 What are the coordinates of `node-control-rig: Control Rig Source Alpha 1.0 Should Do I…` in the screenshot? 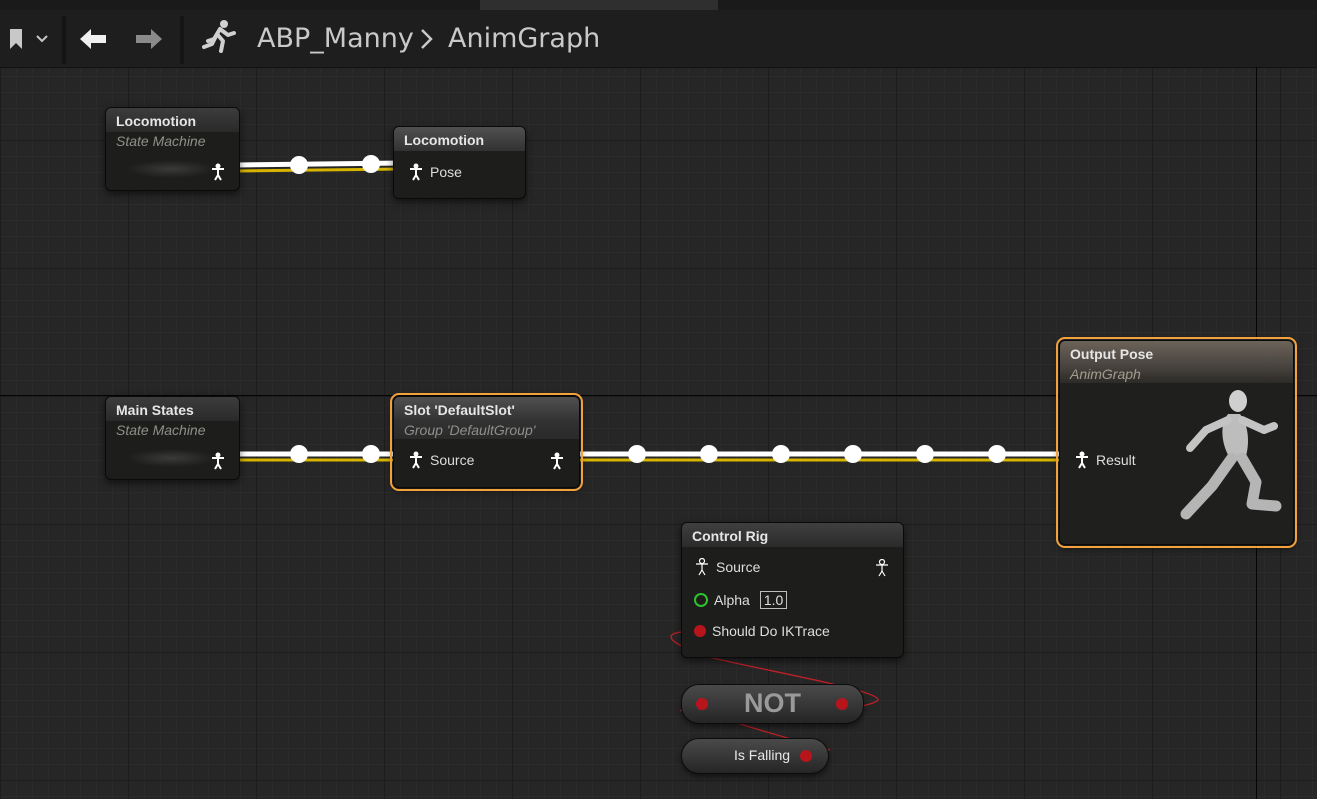 It's located at (792, 590).